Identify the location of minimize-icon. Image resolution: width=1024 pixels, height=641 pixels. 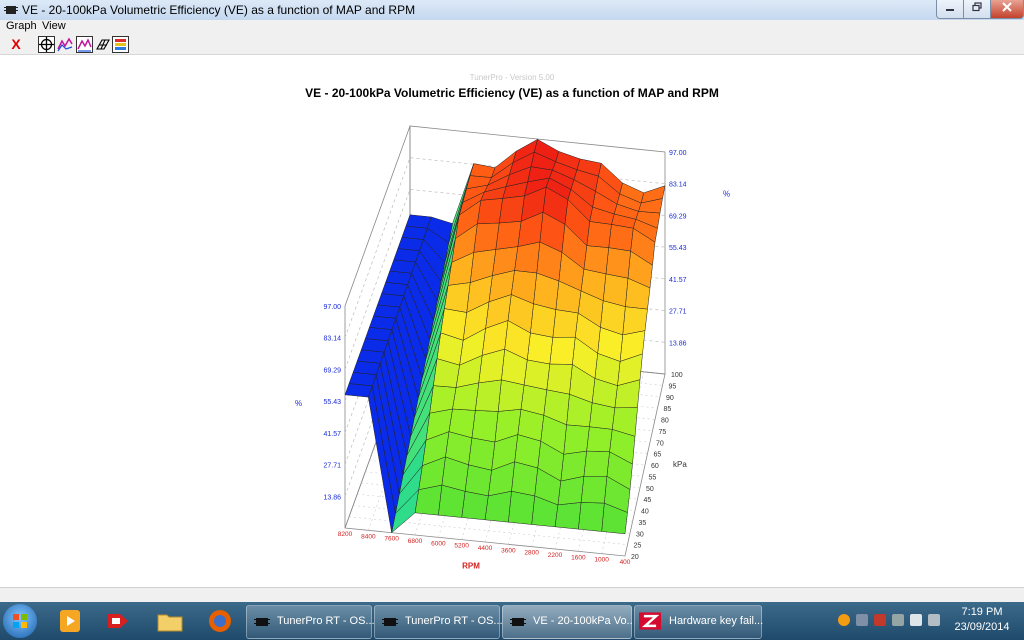
(950, 10).